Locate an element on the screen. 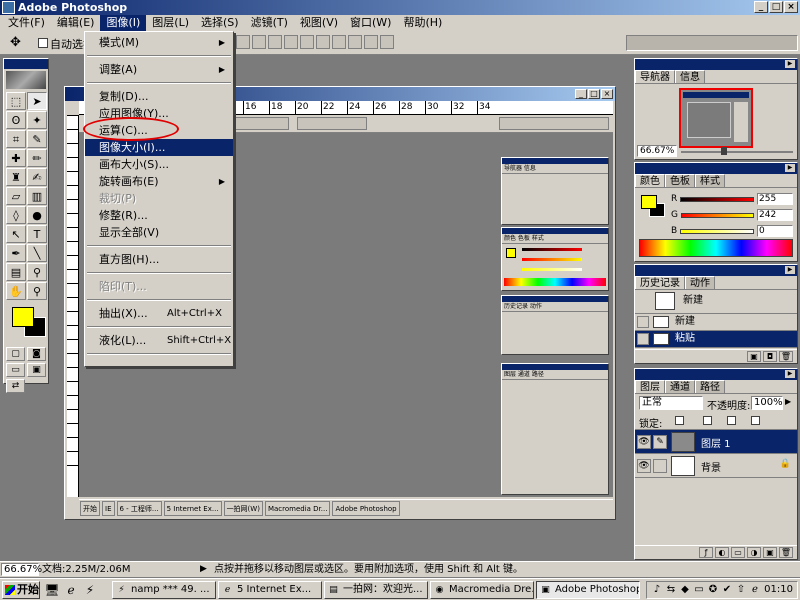 Image resolution: width=800 pixels, height=600 pixels. lock-pixels-checkbox is located at coordinates (707, 420).